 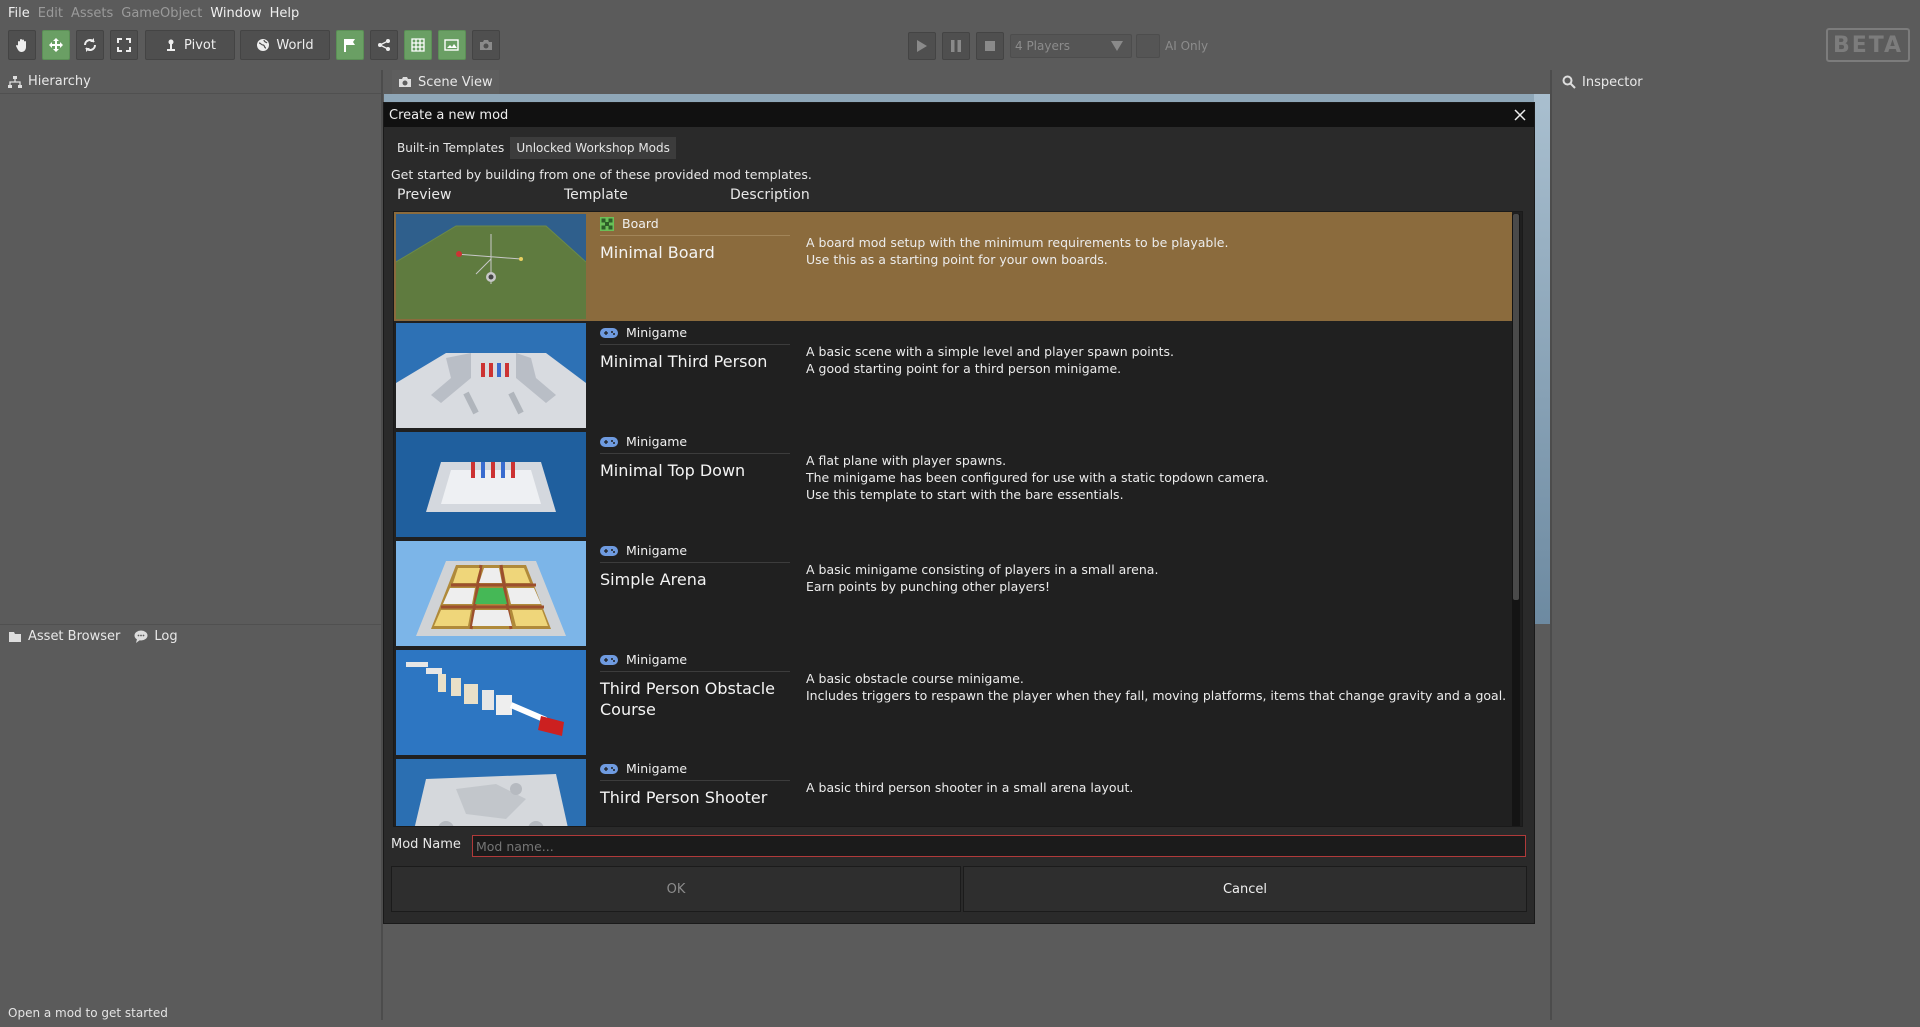 I want to click on hierarchy-panel-header: Hierarchy, so click(x=190, y=82).